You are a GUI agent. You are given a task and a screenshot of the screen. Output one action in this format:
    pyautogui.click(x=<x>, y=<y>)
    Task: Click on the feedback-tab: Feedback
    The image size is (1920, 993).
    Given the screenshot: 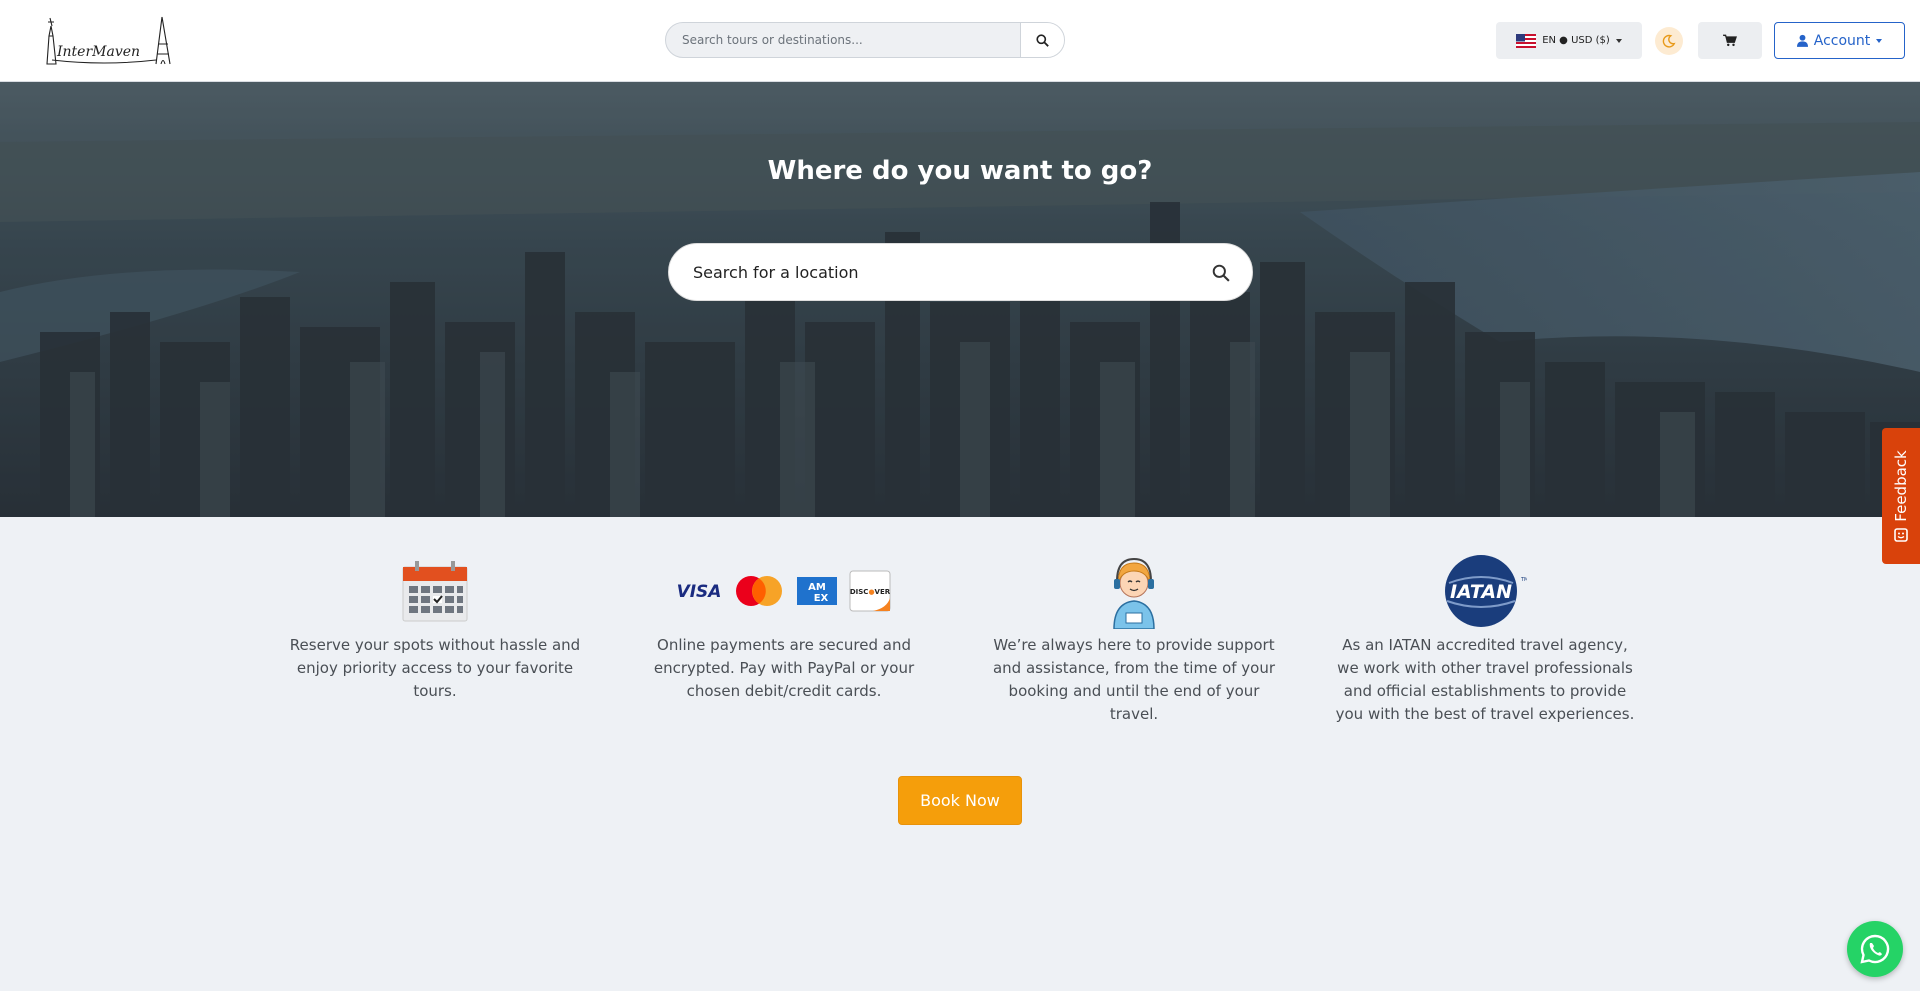 What is the action you would take?
    pyautogui.click(x=1901, y=496)
    